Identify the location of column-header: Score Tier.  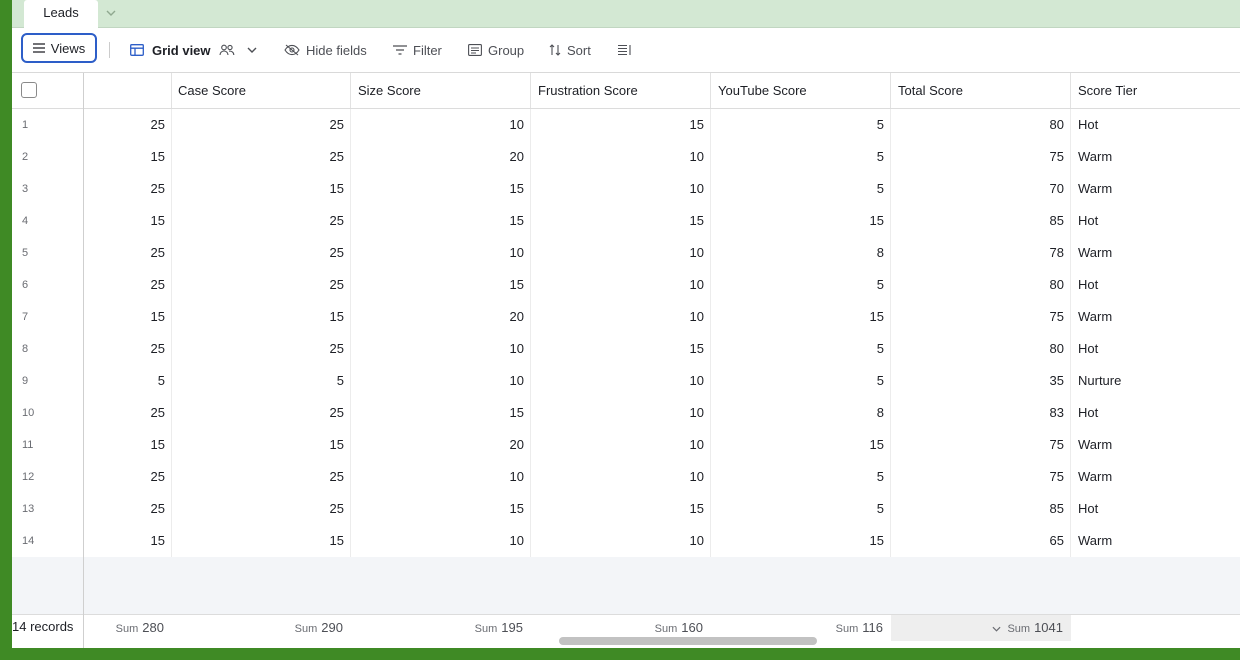
(1155, 90).